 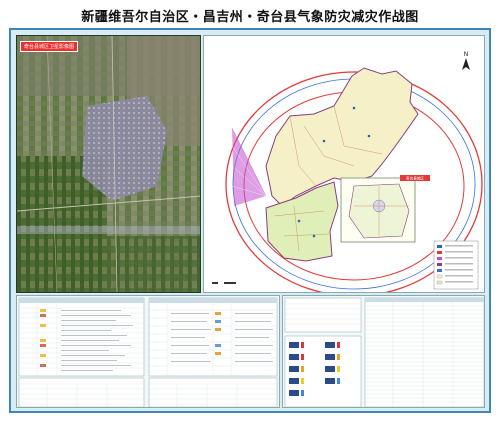 What do you see at coordinates (49, 46) in the screenshot?
I see `satellite-label: 奇台县城区卫星影像图` at bounding box center [49, 46].